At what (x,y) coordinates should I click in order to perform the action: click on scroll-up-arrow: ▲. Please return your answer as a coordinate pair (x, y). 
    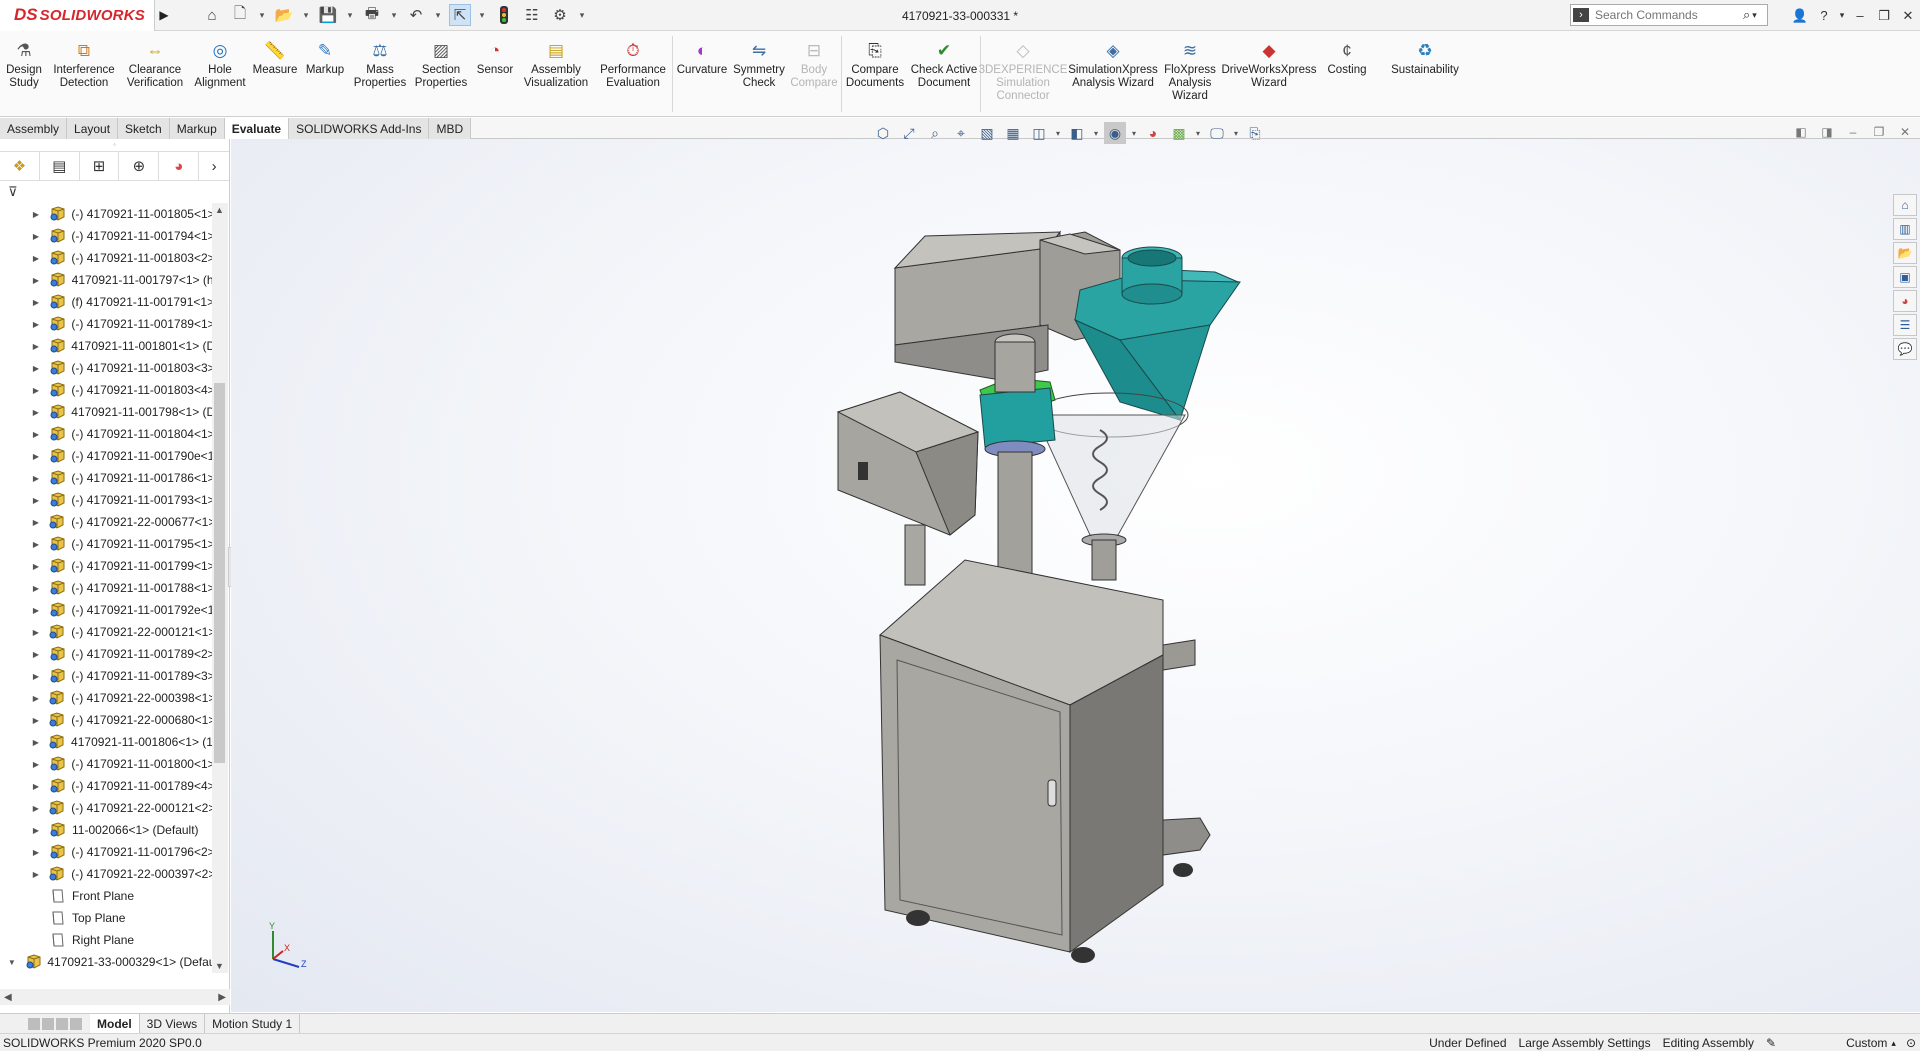
    Looking at the image, I should click on (219, 210).